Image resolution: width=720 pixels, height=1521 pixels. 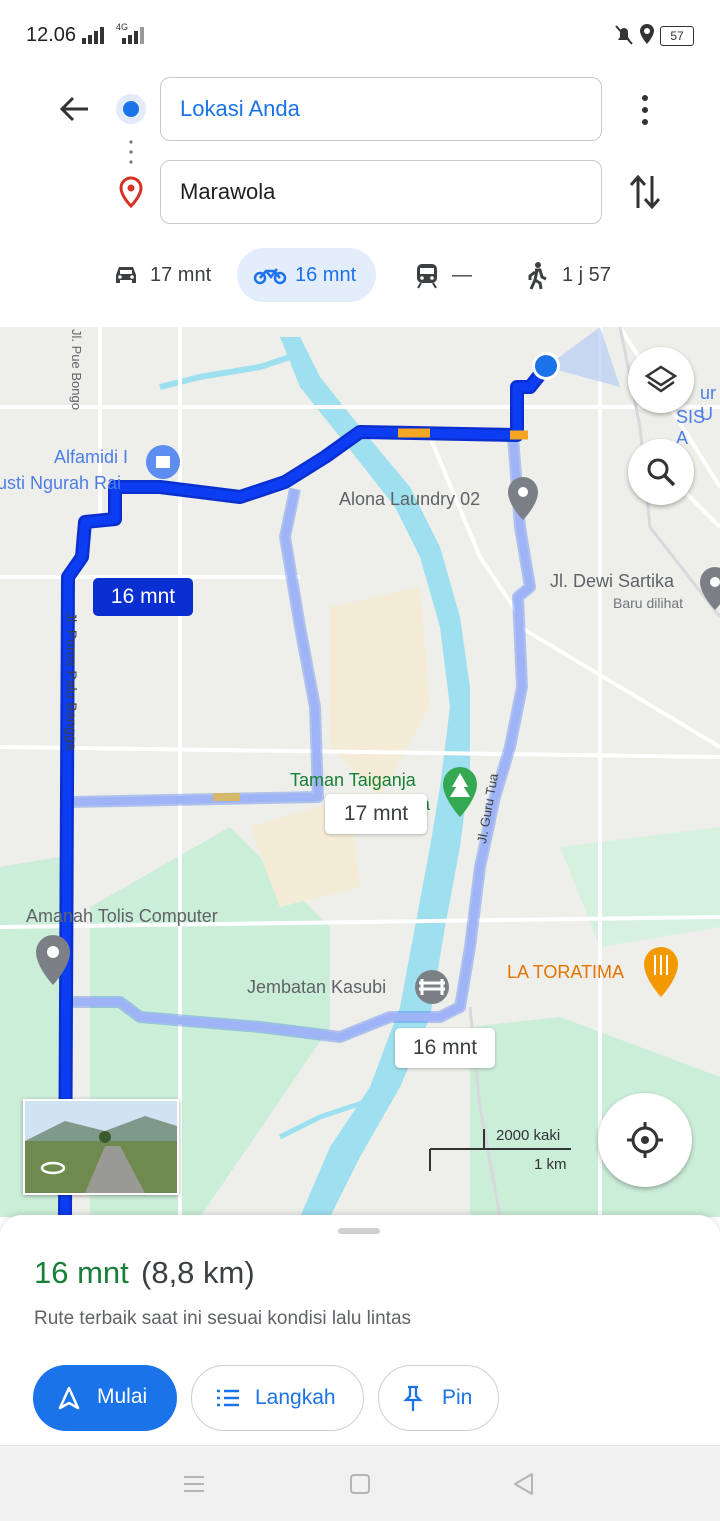 What do you see at coordinates (645, 192) in the screenshot?
I see `swap-icon` at bounding box center [645, 192].